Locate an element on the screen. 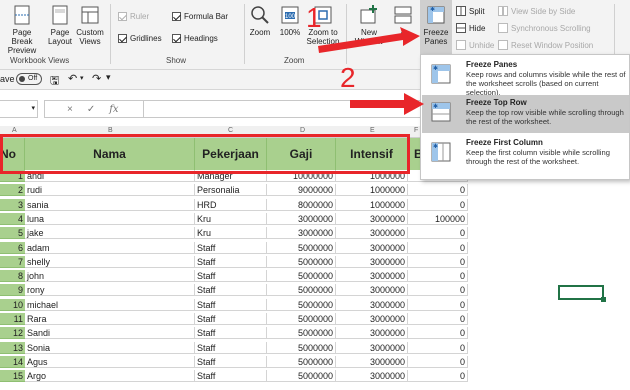  annotation-layer is located at coordinates (371, 71).